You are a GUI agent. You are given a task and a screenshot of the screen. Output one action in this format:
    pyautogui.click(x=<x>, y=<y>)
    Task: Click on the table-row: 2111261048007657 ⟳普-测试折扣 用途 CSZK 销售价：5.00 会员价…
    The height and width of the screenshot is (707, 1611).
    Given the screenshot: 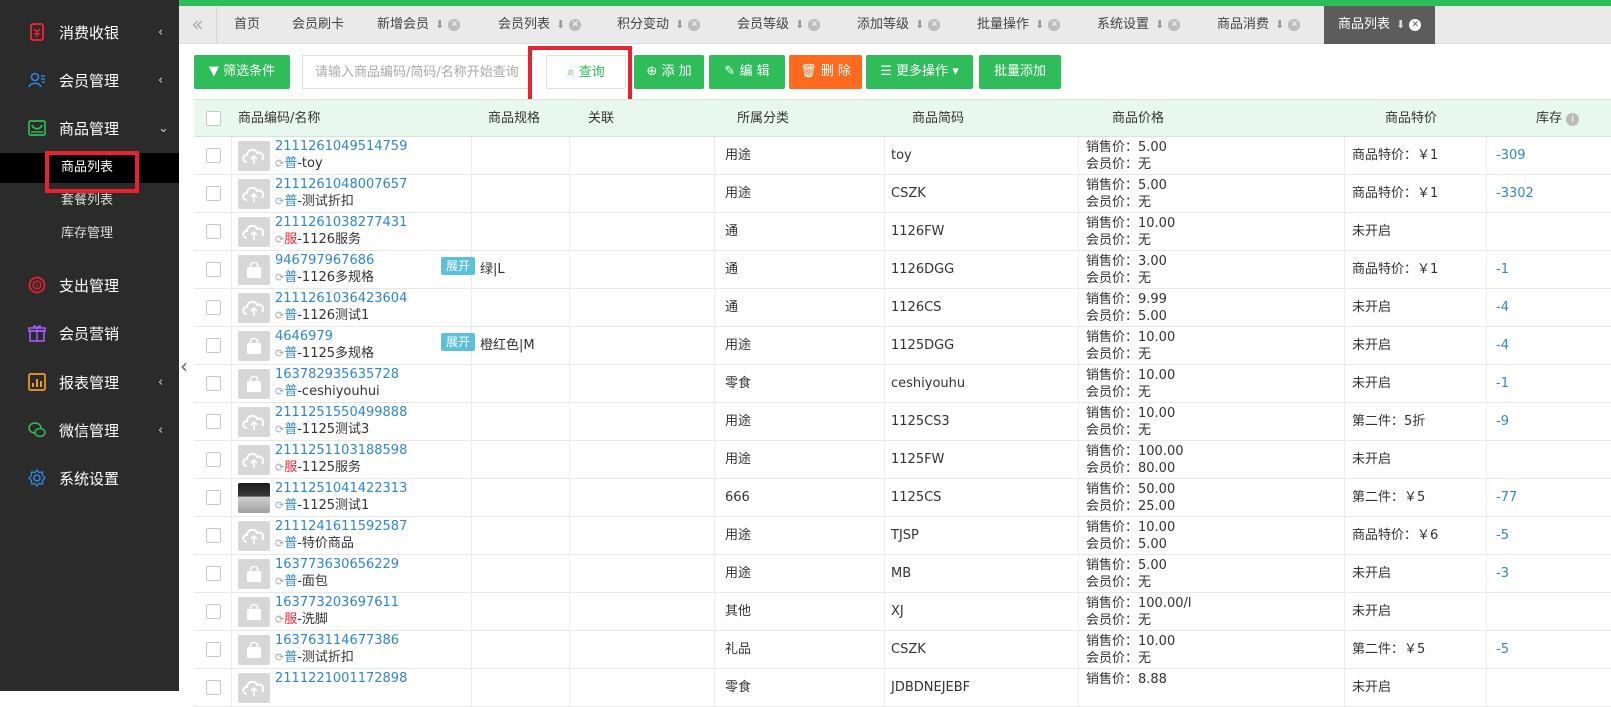 What is the action you would take?
    pyautogui.click(x=902, y=194)
    